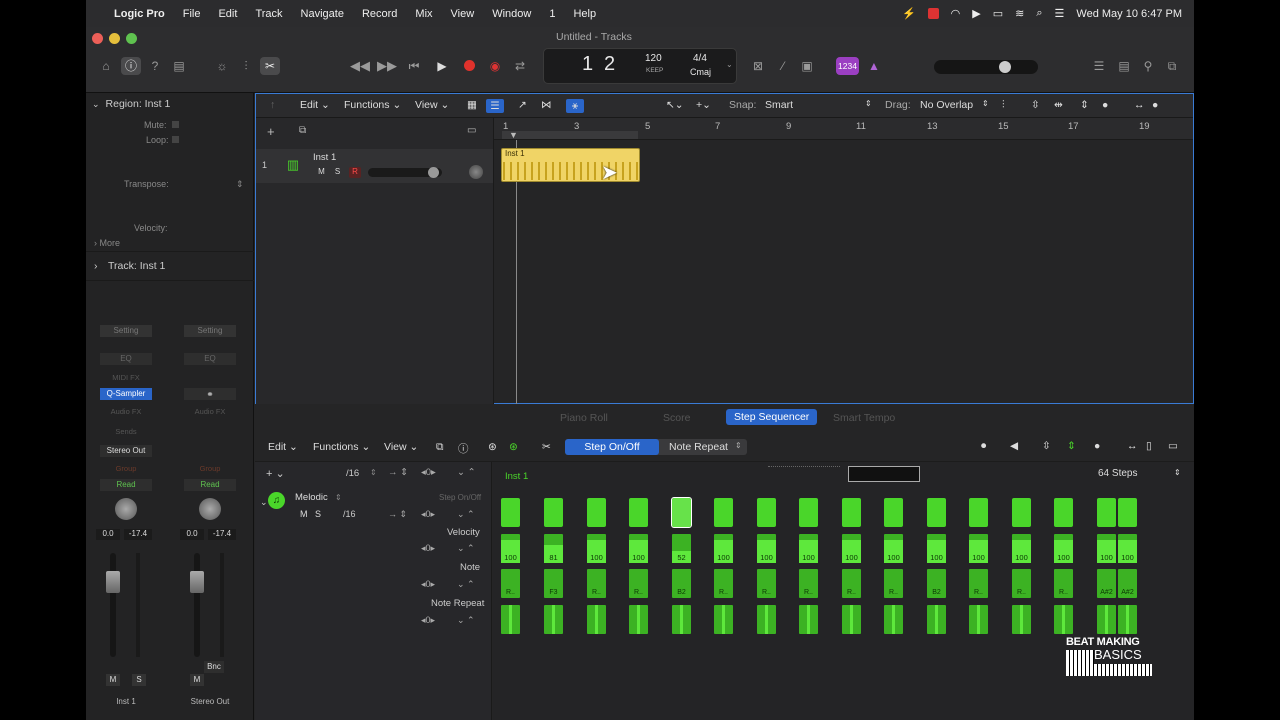  I want to click on mixer-icon: ⫶, so click(246, 66).